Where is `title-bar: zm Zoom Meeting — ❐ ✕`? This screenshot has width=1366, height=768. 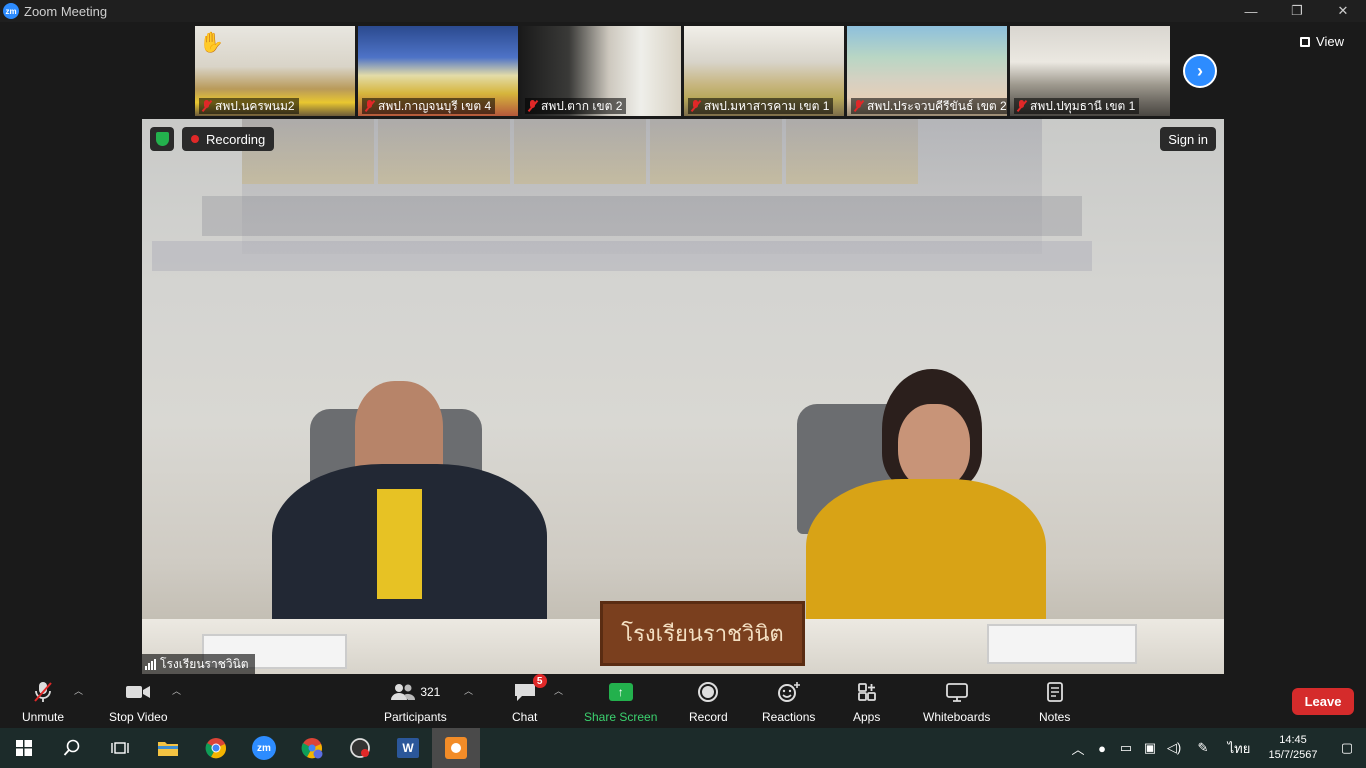
title-bar: zm Zoom Meeting — ❐ ✕ is located at coordinates (683, 11).